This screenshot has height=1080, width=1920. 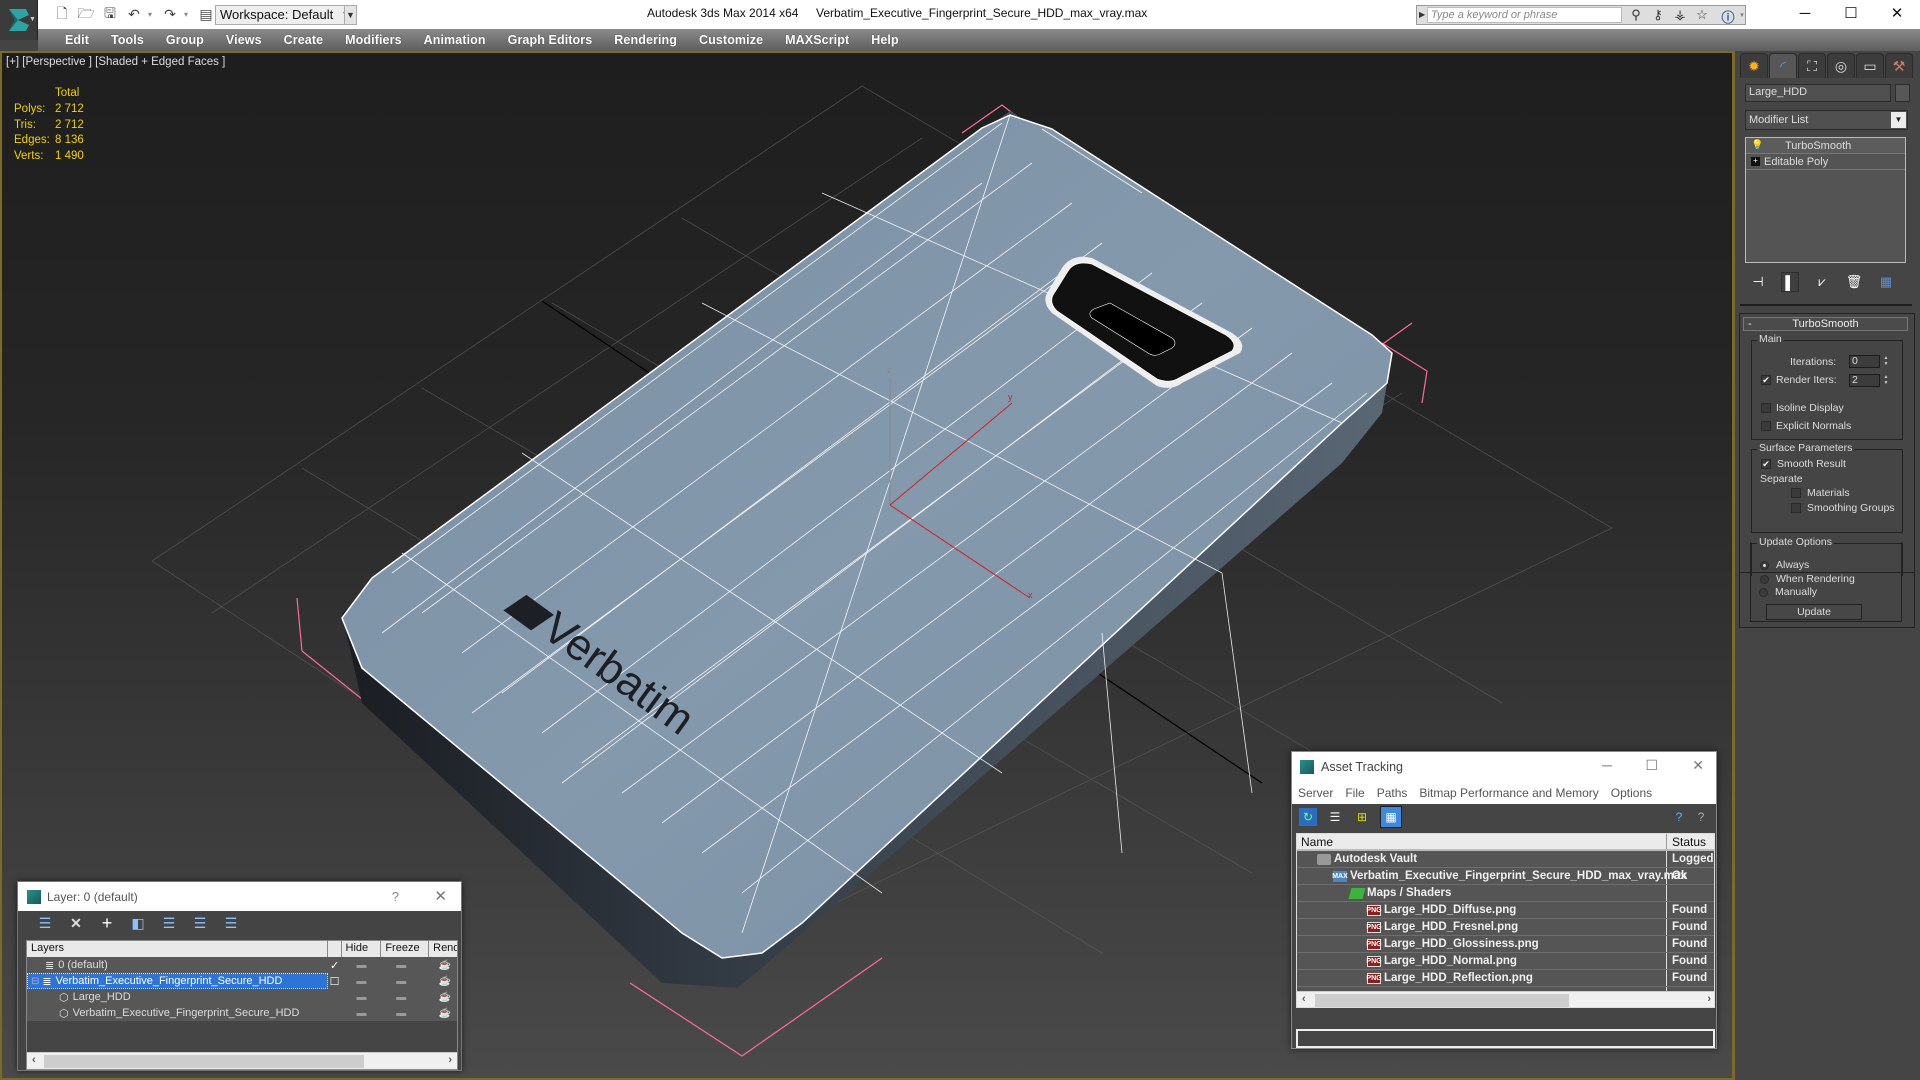 What do you see at coordinates (206, 15) in the screenshot?
I see `project-folder-icon: ▤` at bounding box center [206, 15].